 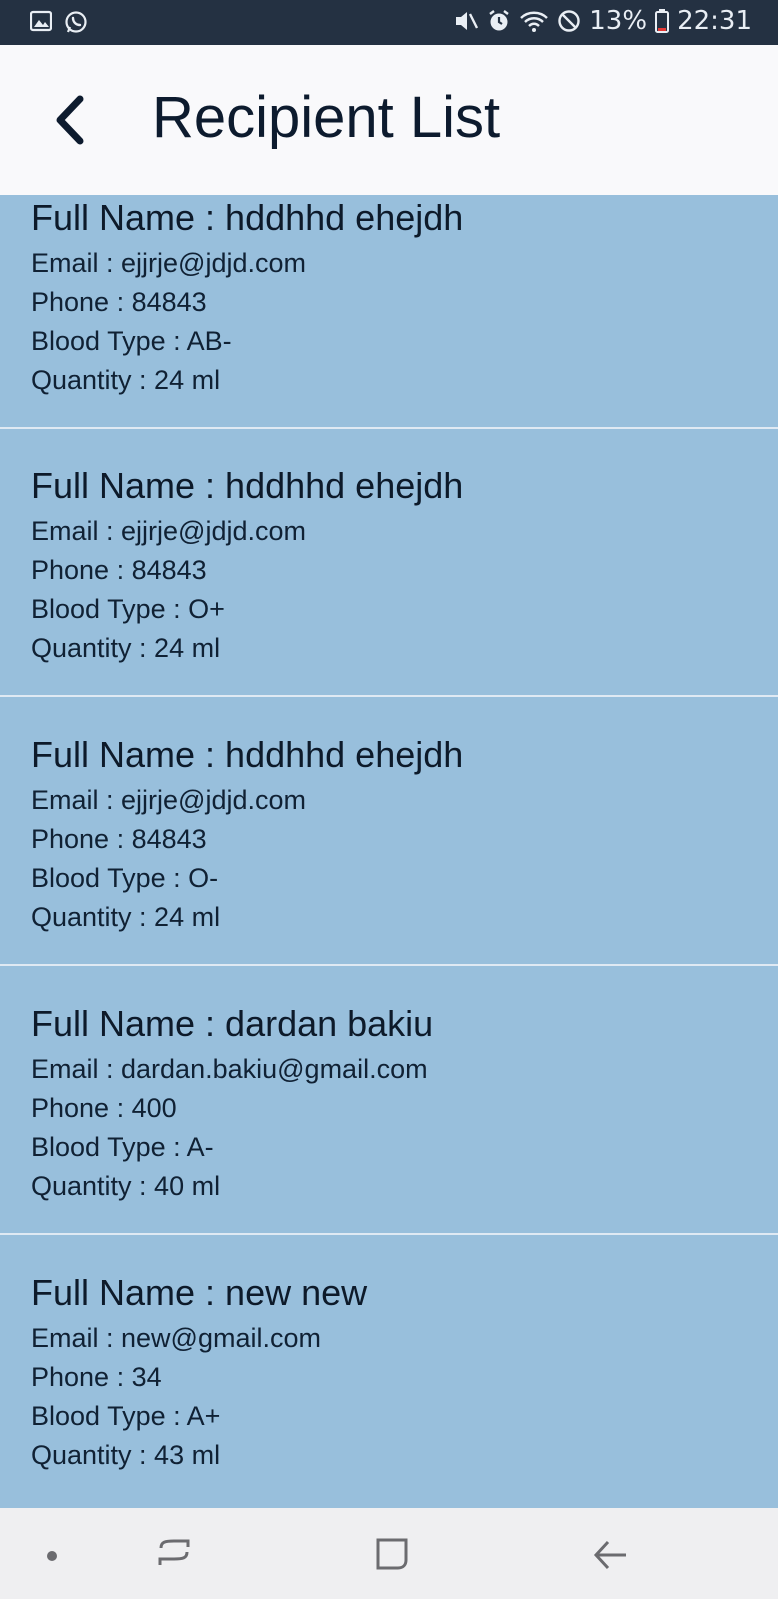 I want to click on recipient-blood-type: Blood Type : O+, so click(x=128, y=609).